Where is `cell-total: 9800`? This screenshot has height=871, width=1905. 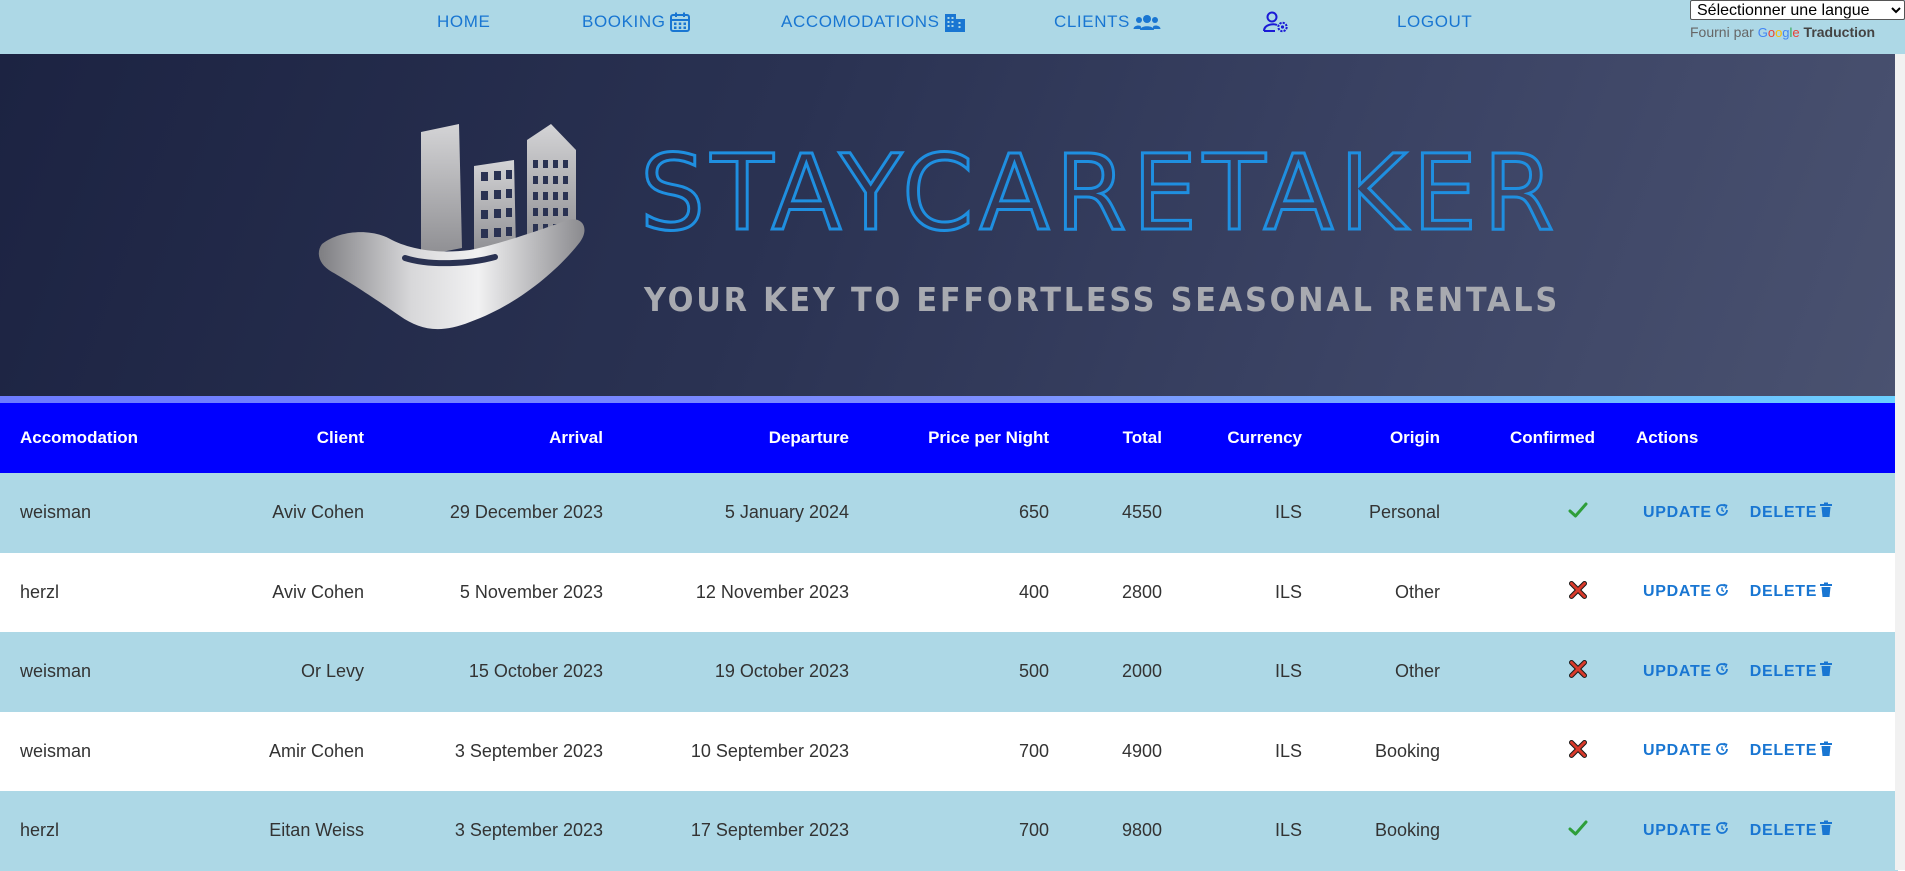
cell-total: 9800 is located at coordinates (1141, 830).